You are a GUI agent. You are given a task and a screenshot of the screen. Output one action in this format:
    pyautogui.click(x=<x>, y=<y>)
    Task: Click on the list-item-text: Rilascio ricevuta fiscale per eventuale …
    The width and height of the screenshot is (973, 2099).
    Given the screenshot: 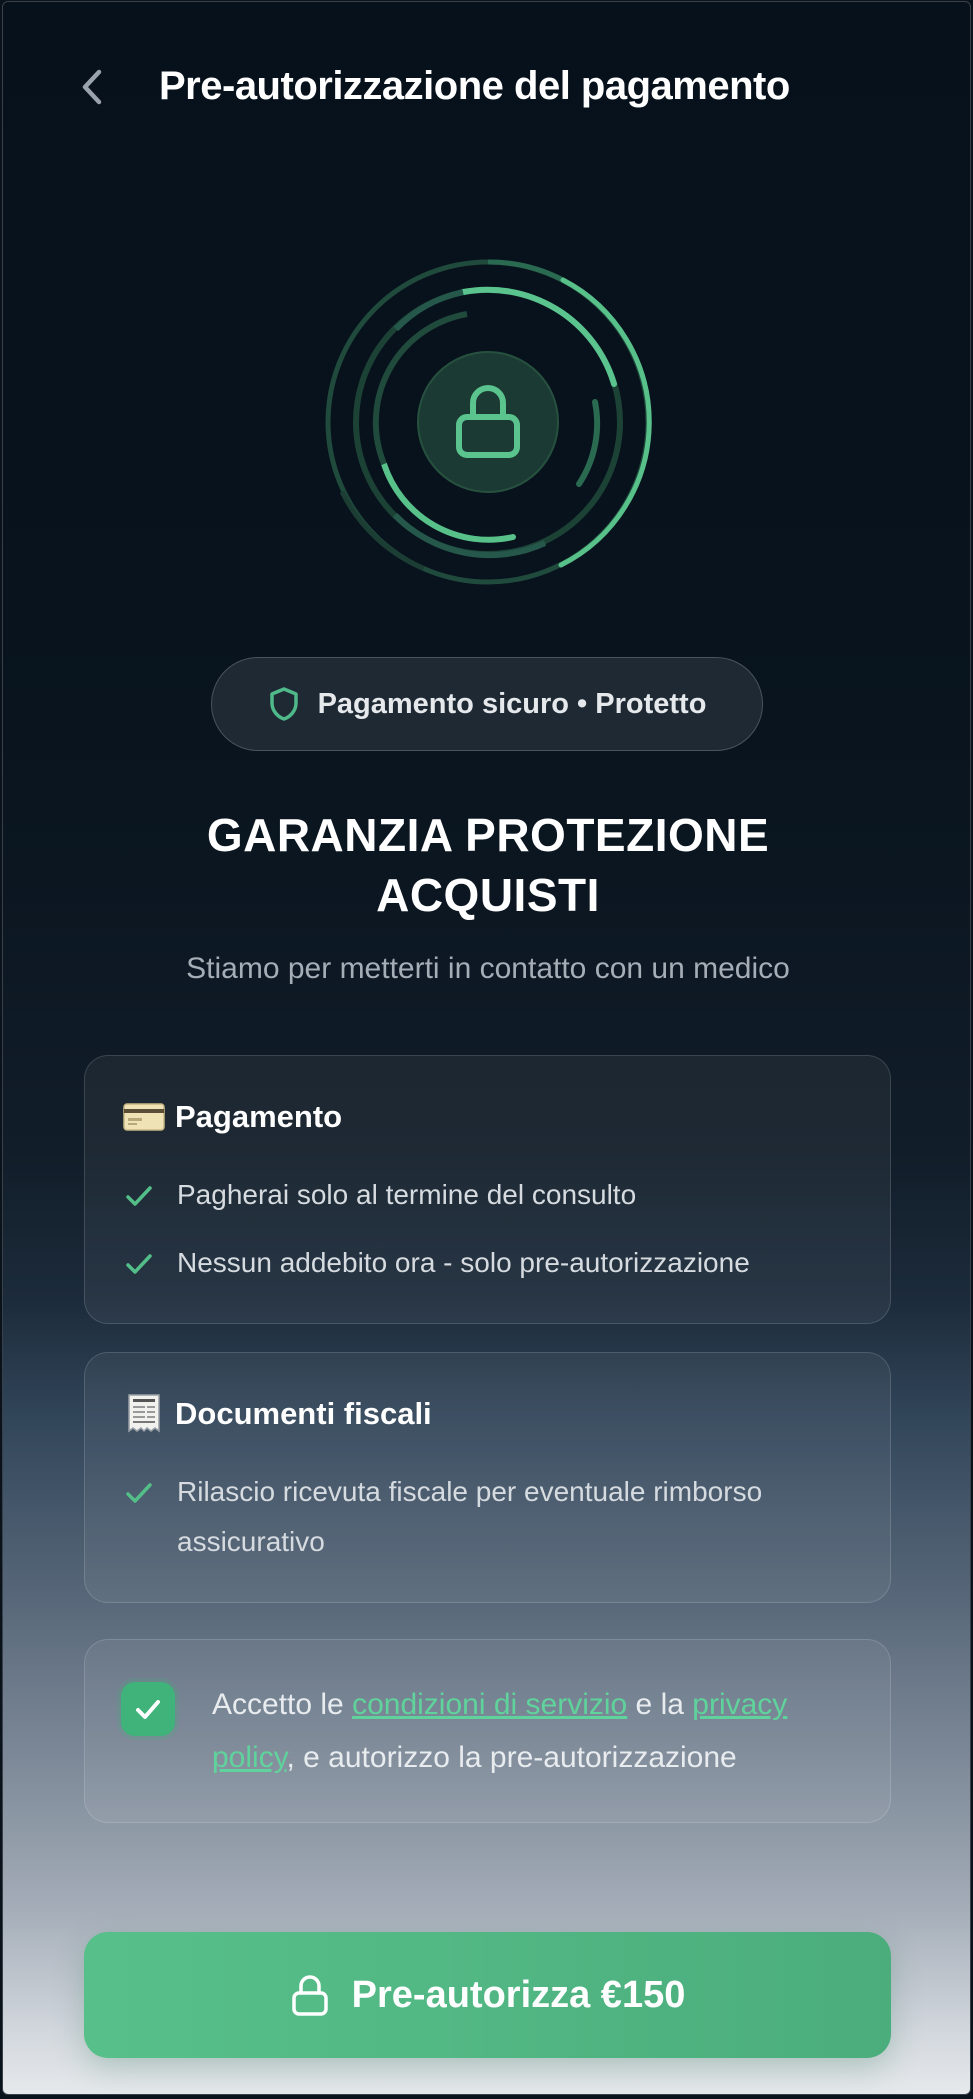 What is the action you would take?
    pyautogui.click(x=470, y=1516)
    